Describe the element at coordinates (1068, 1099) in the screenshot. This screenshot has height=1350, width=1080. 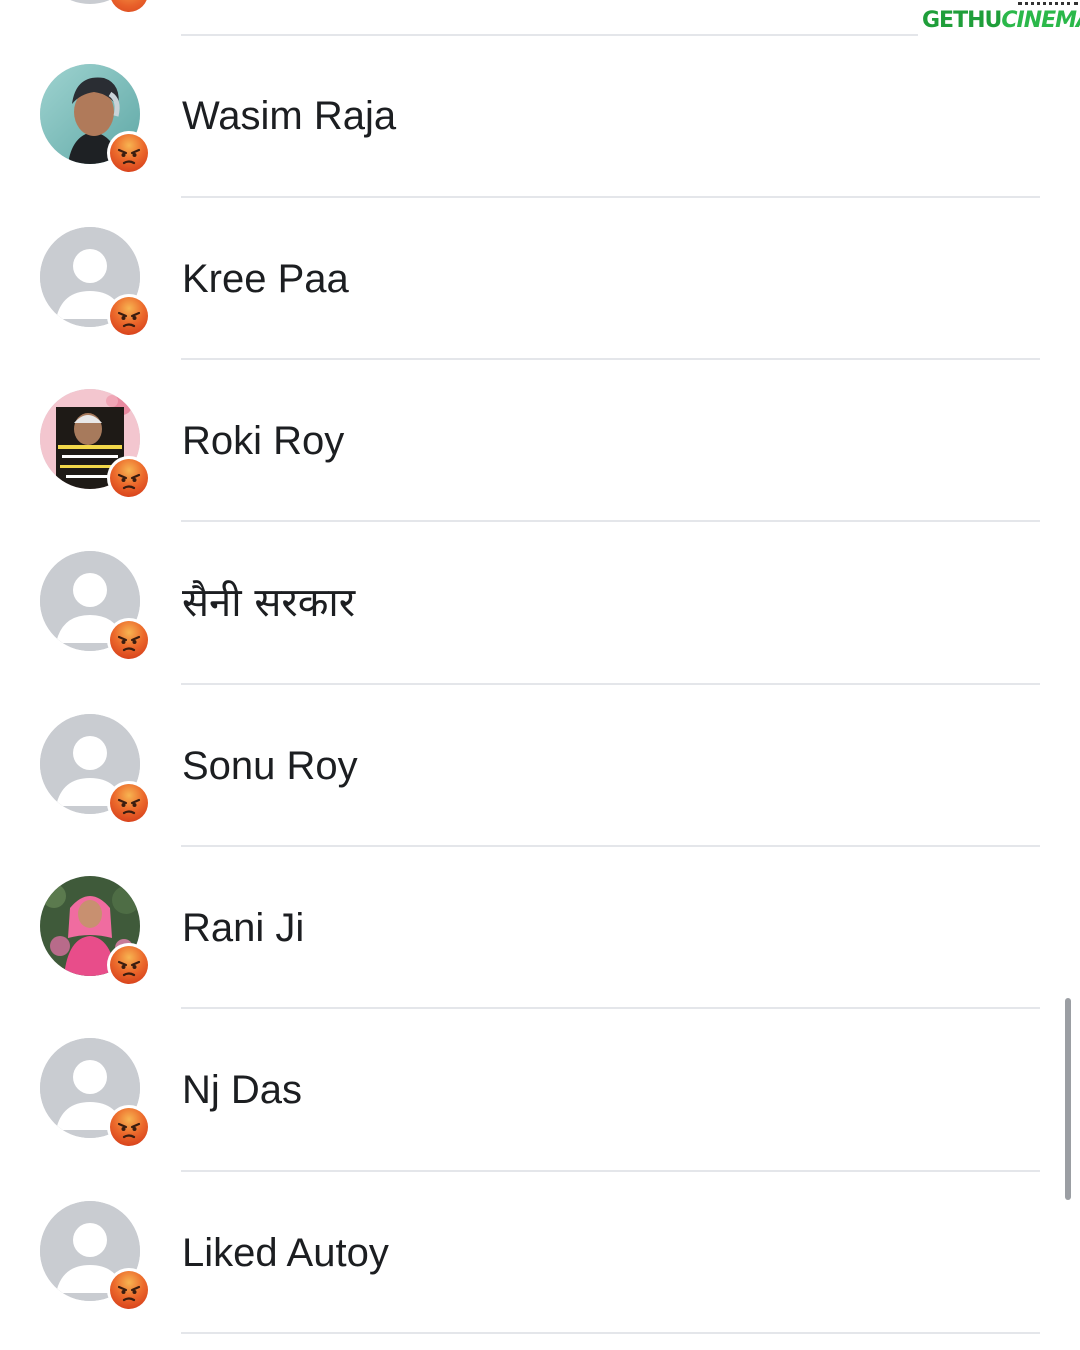
I see `scrollbar` at that location.